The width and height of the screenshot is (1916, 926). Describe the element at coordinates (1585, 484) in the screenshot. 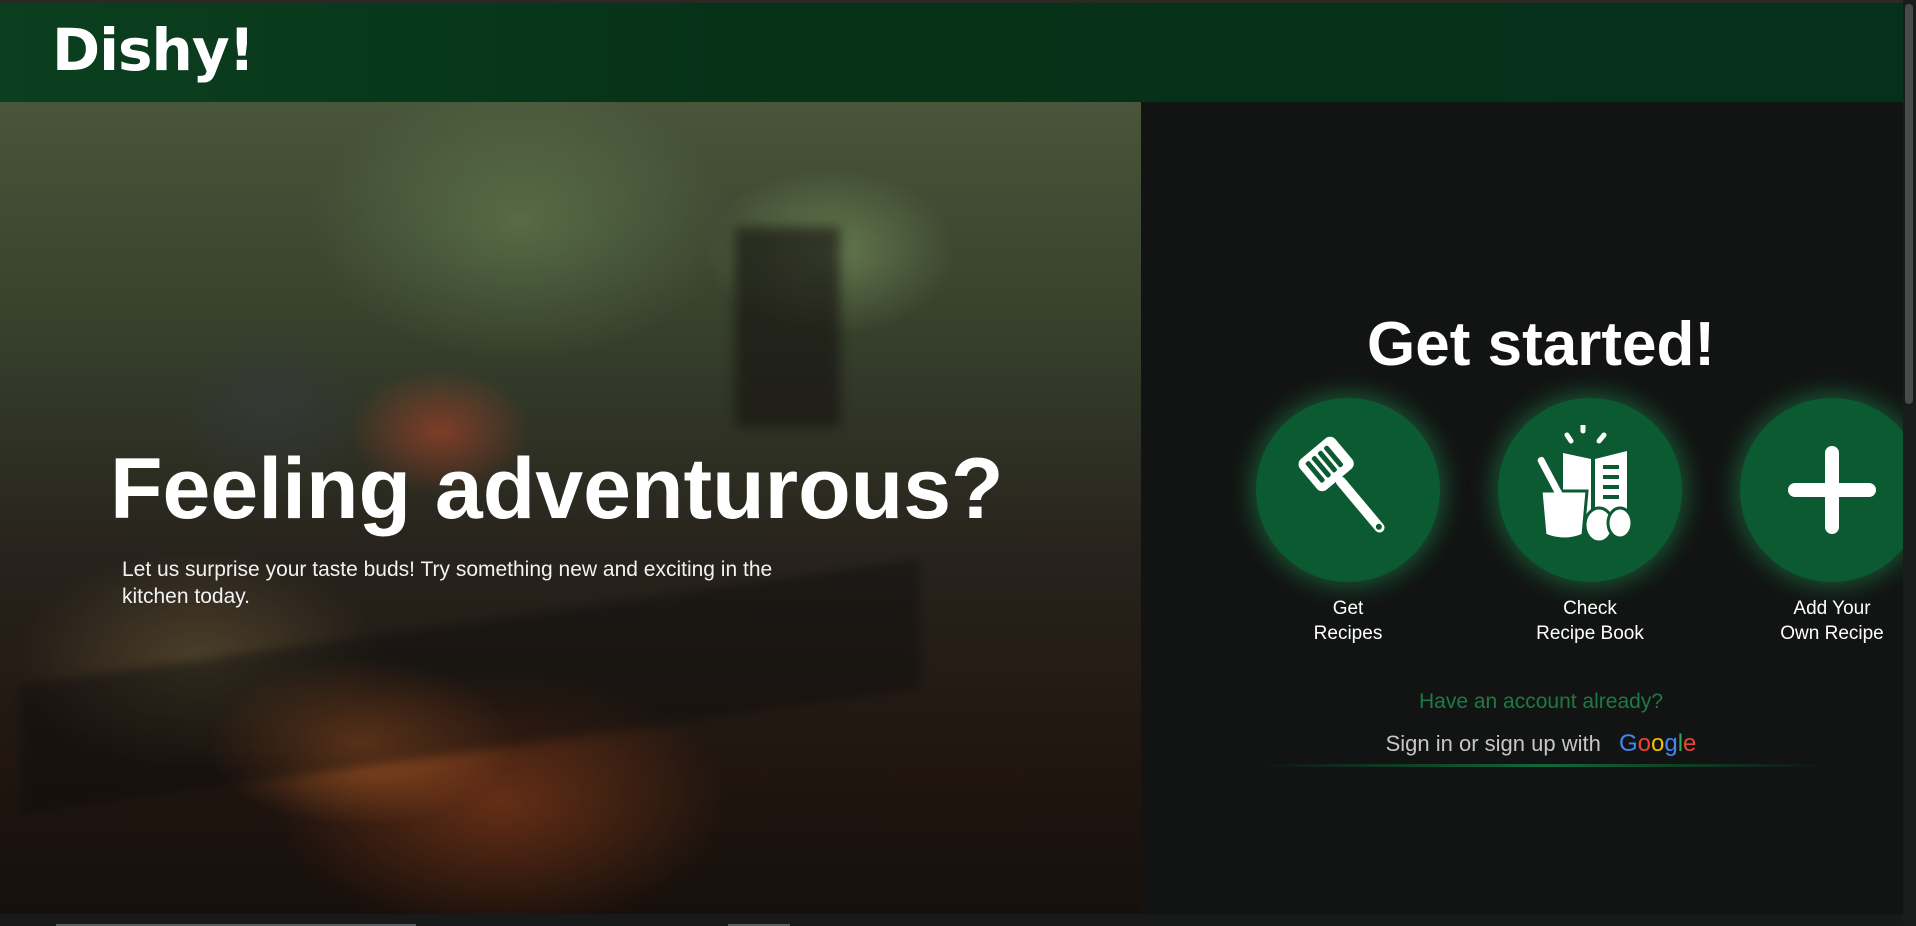

I see `recipe-book-icon` at that location.